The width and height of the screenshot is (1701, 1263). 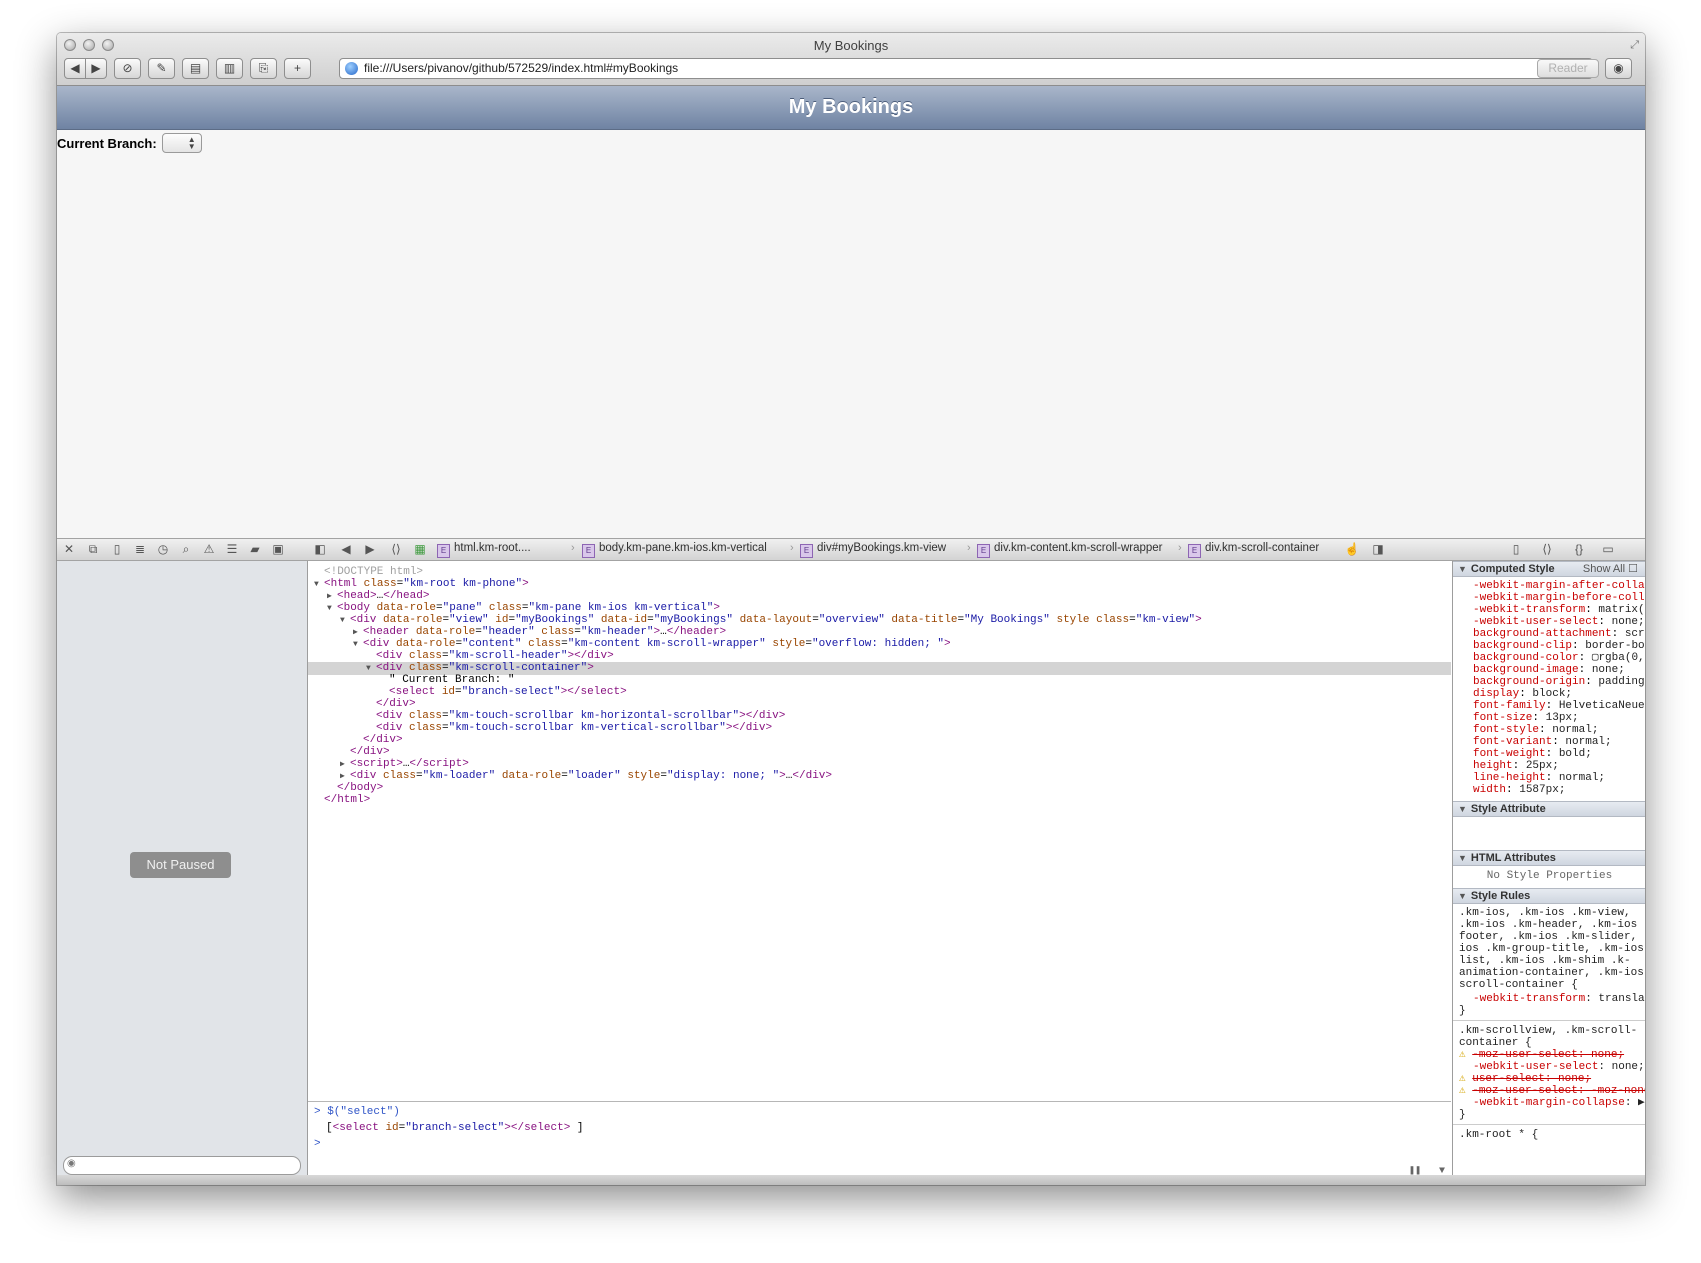 What do you see at coordinates (1549, 876) in the screenshot?
I see `no-style-properties: No Style Properties` at bounding box center [1549, 876].